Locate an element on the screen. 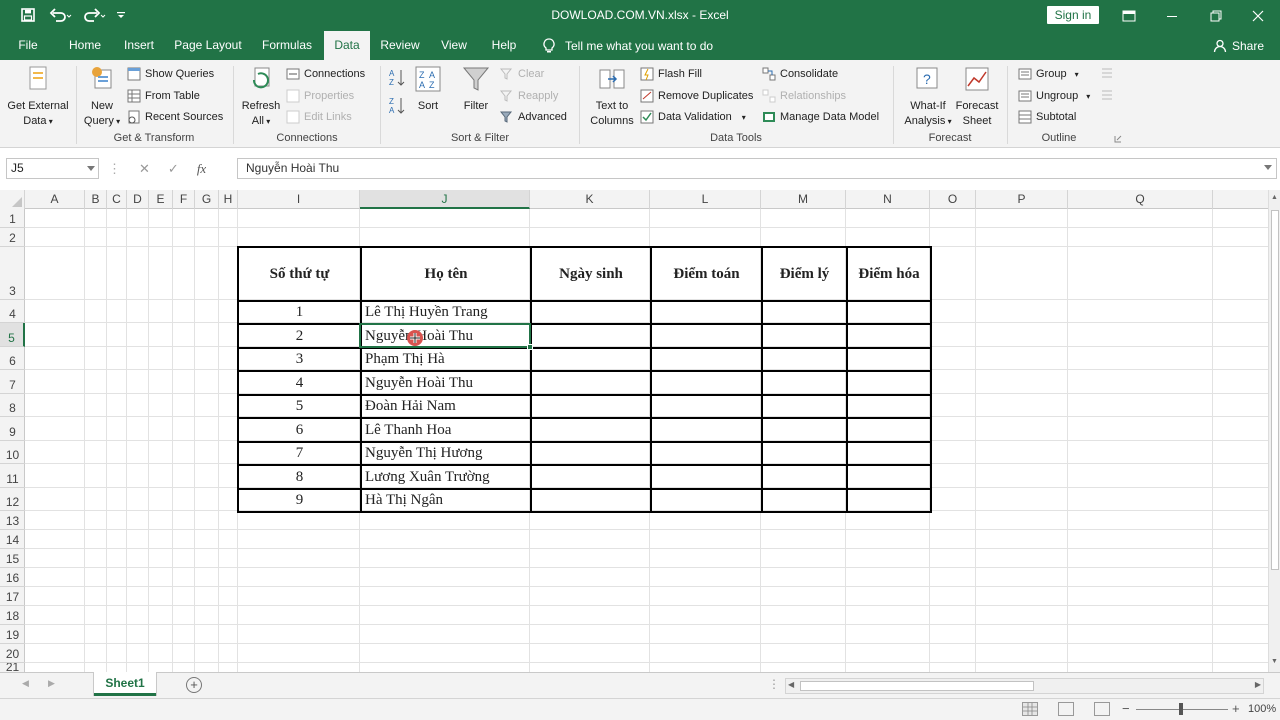 The width and height of the screenshot is (1280, 720). formula-input: Nguyễn Hoài Thu is located at coordinates (757, 168).